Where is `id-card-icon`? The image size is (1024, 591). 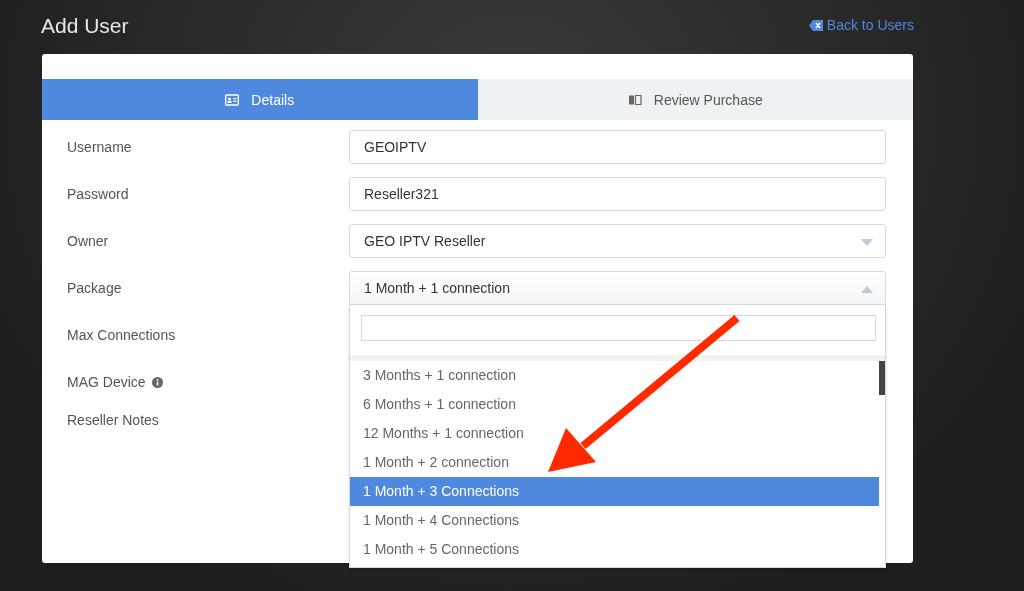 id-card-icon is located at coordinates (232, 99).